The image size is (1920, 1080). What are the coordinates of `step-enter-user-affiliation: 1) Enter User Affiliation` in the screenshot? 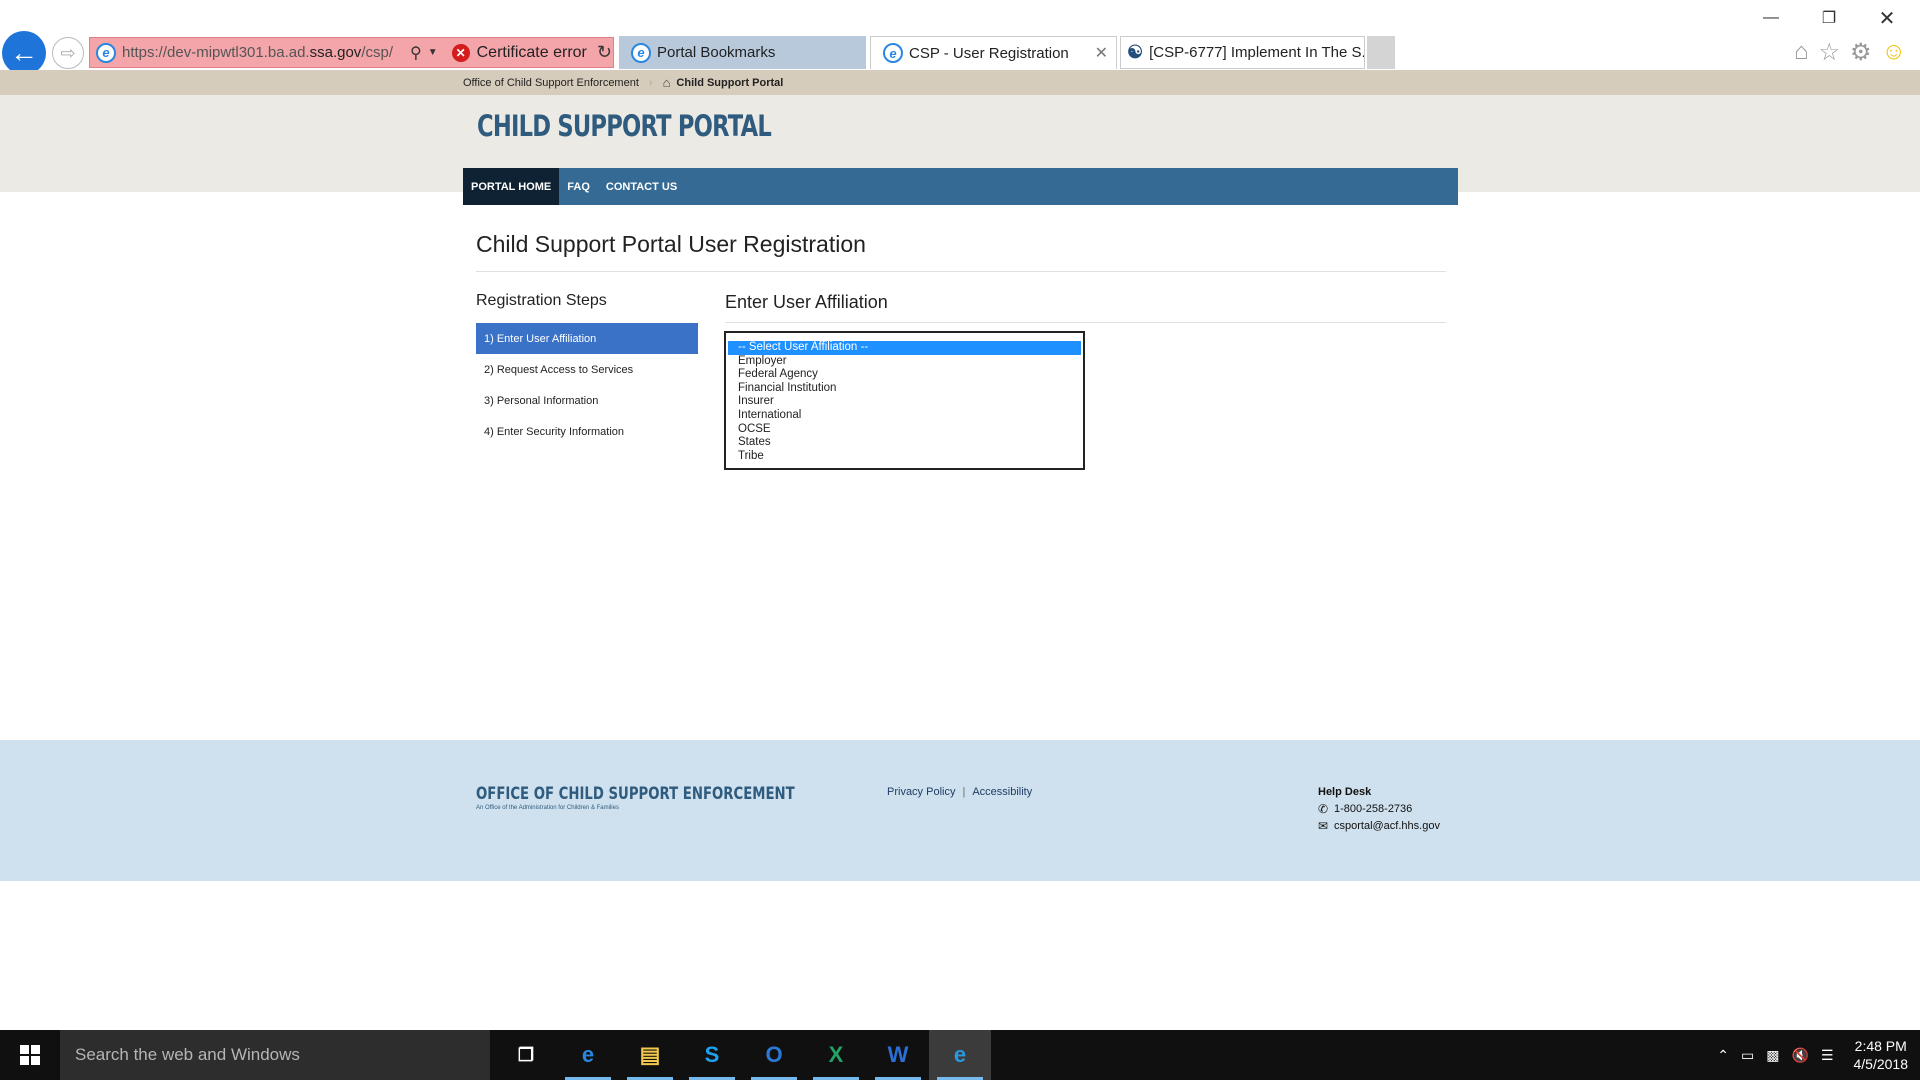 It's located at (587, 338).